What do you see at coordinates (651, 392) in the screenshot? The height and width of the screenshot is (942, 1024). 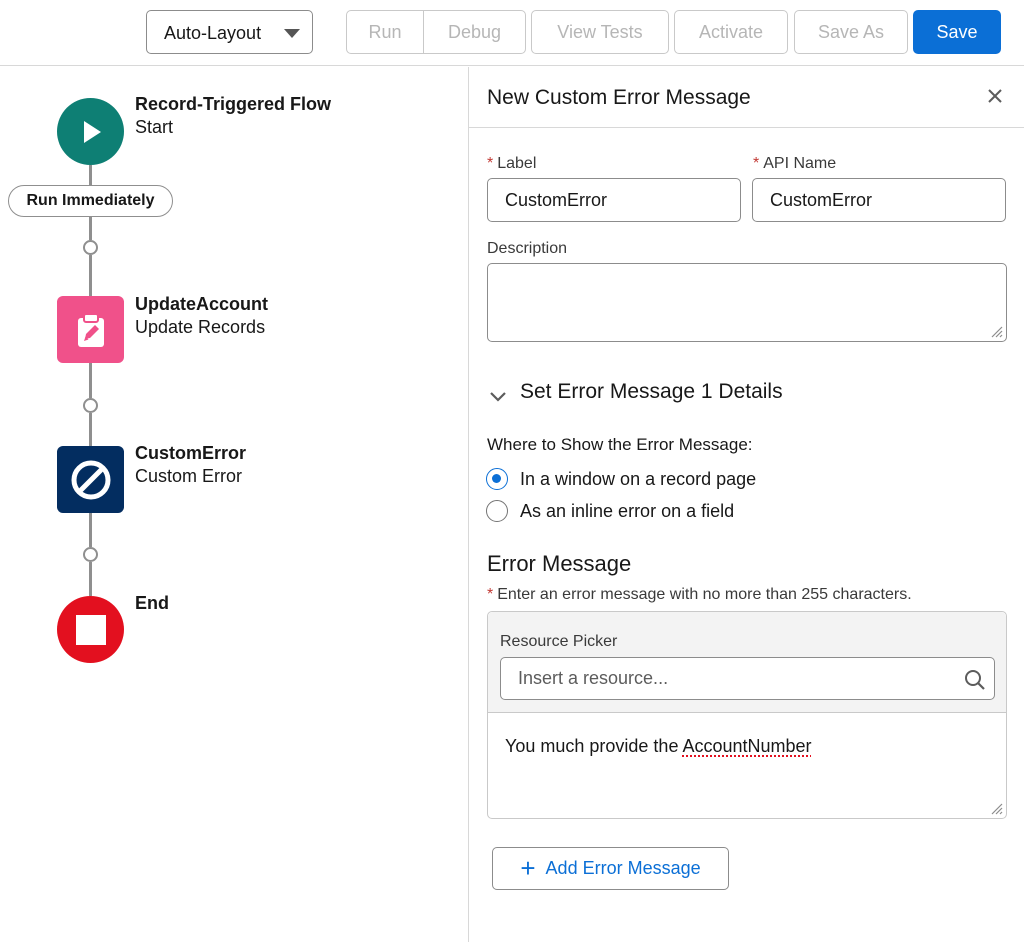 I see `section-title: Set Error Message 1 Details` at bounding box center [651, 392].